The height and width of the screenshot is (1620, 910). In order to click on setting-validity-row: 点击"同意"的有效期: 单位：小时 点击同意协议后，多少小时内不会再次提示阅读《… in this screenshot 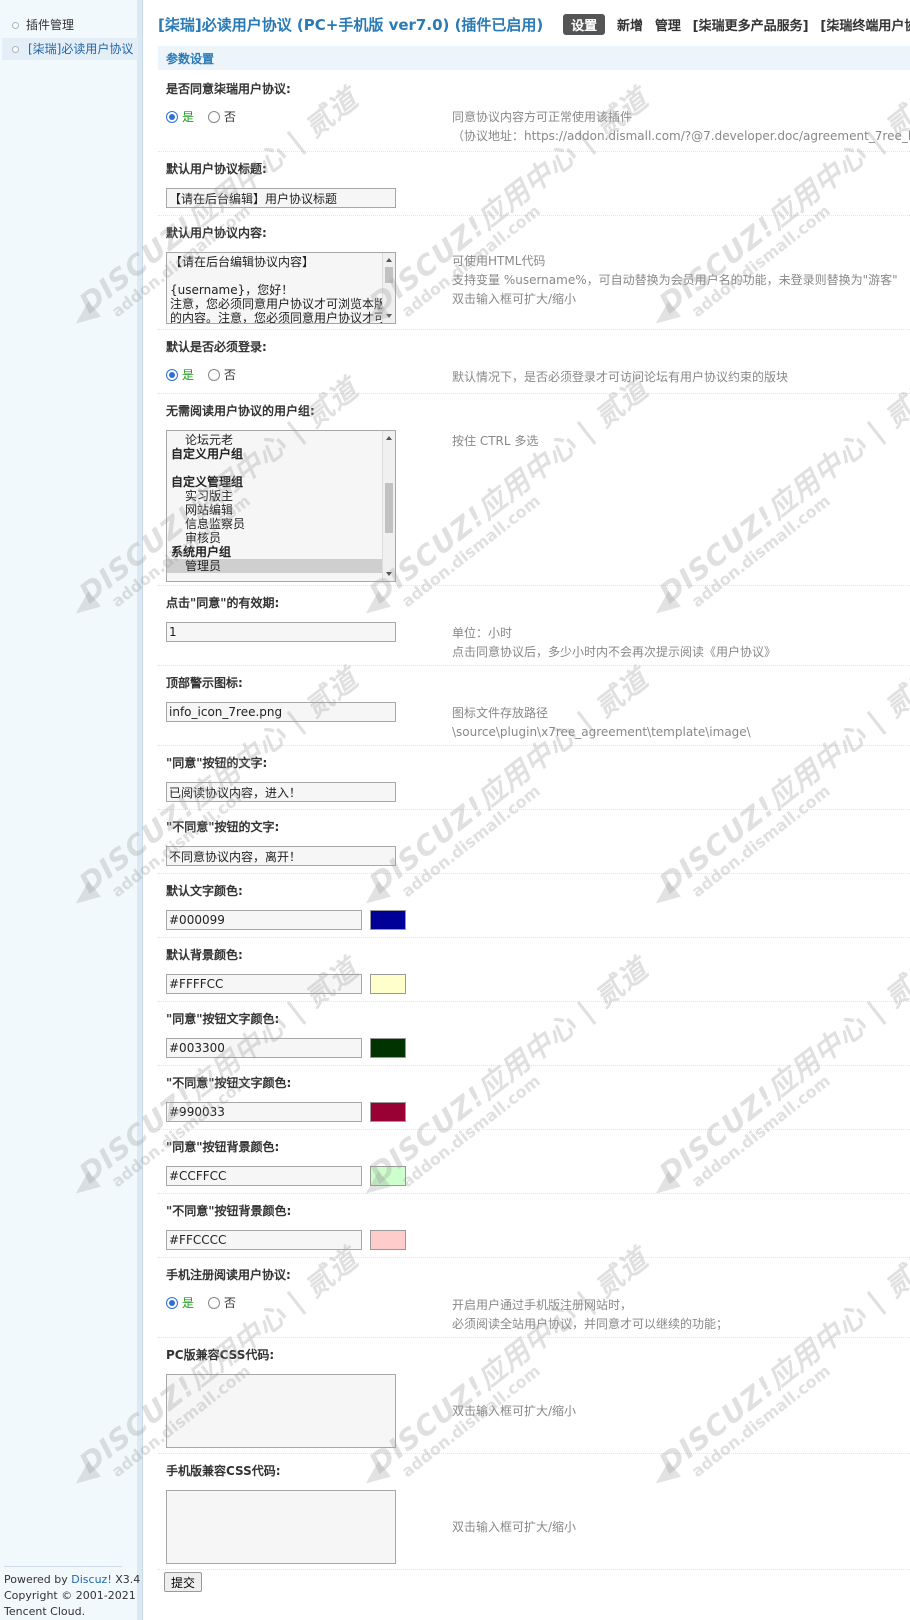, I will do `click(534, 627)`.